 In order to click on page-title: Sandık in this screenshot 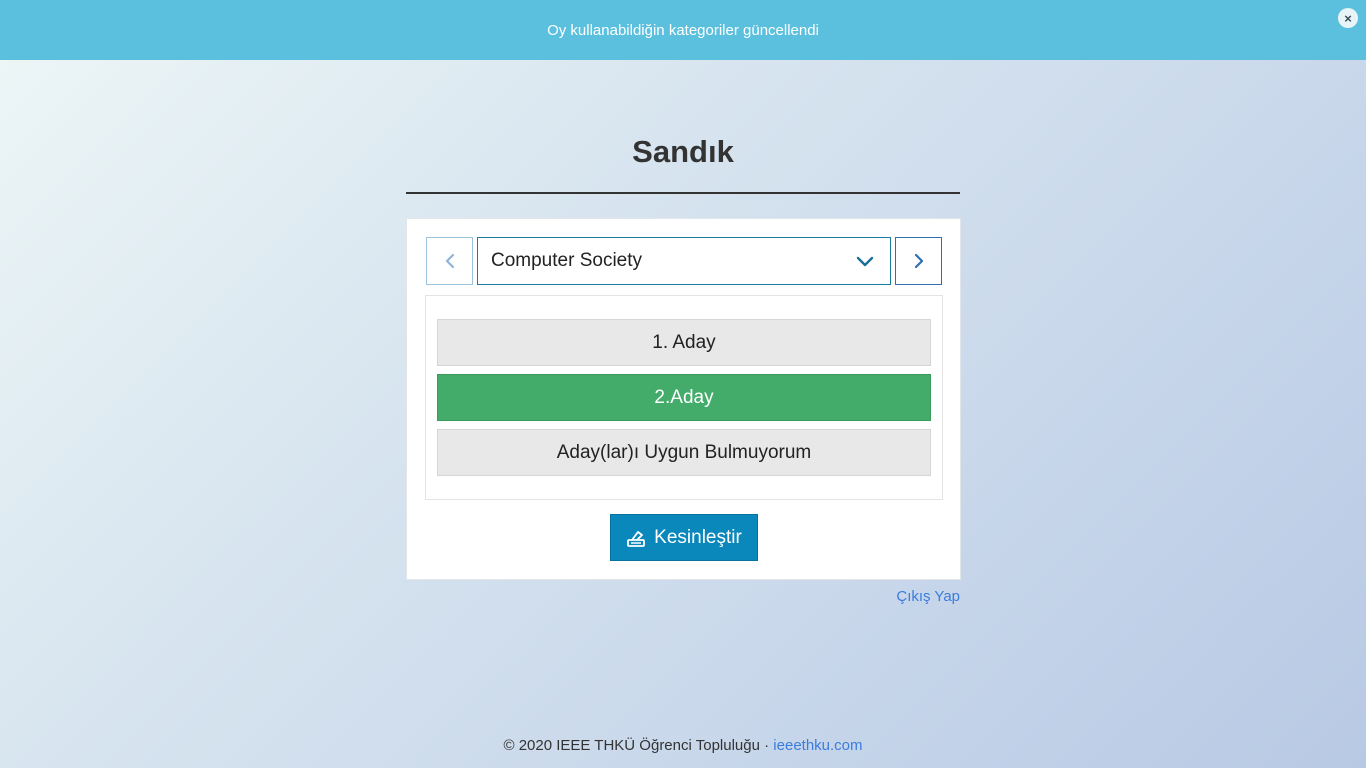, I will do `click(683, 151)`.